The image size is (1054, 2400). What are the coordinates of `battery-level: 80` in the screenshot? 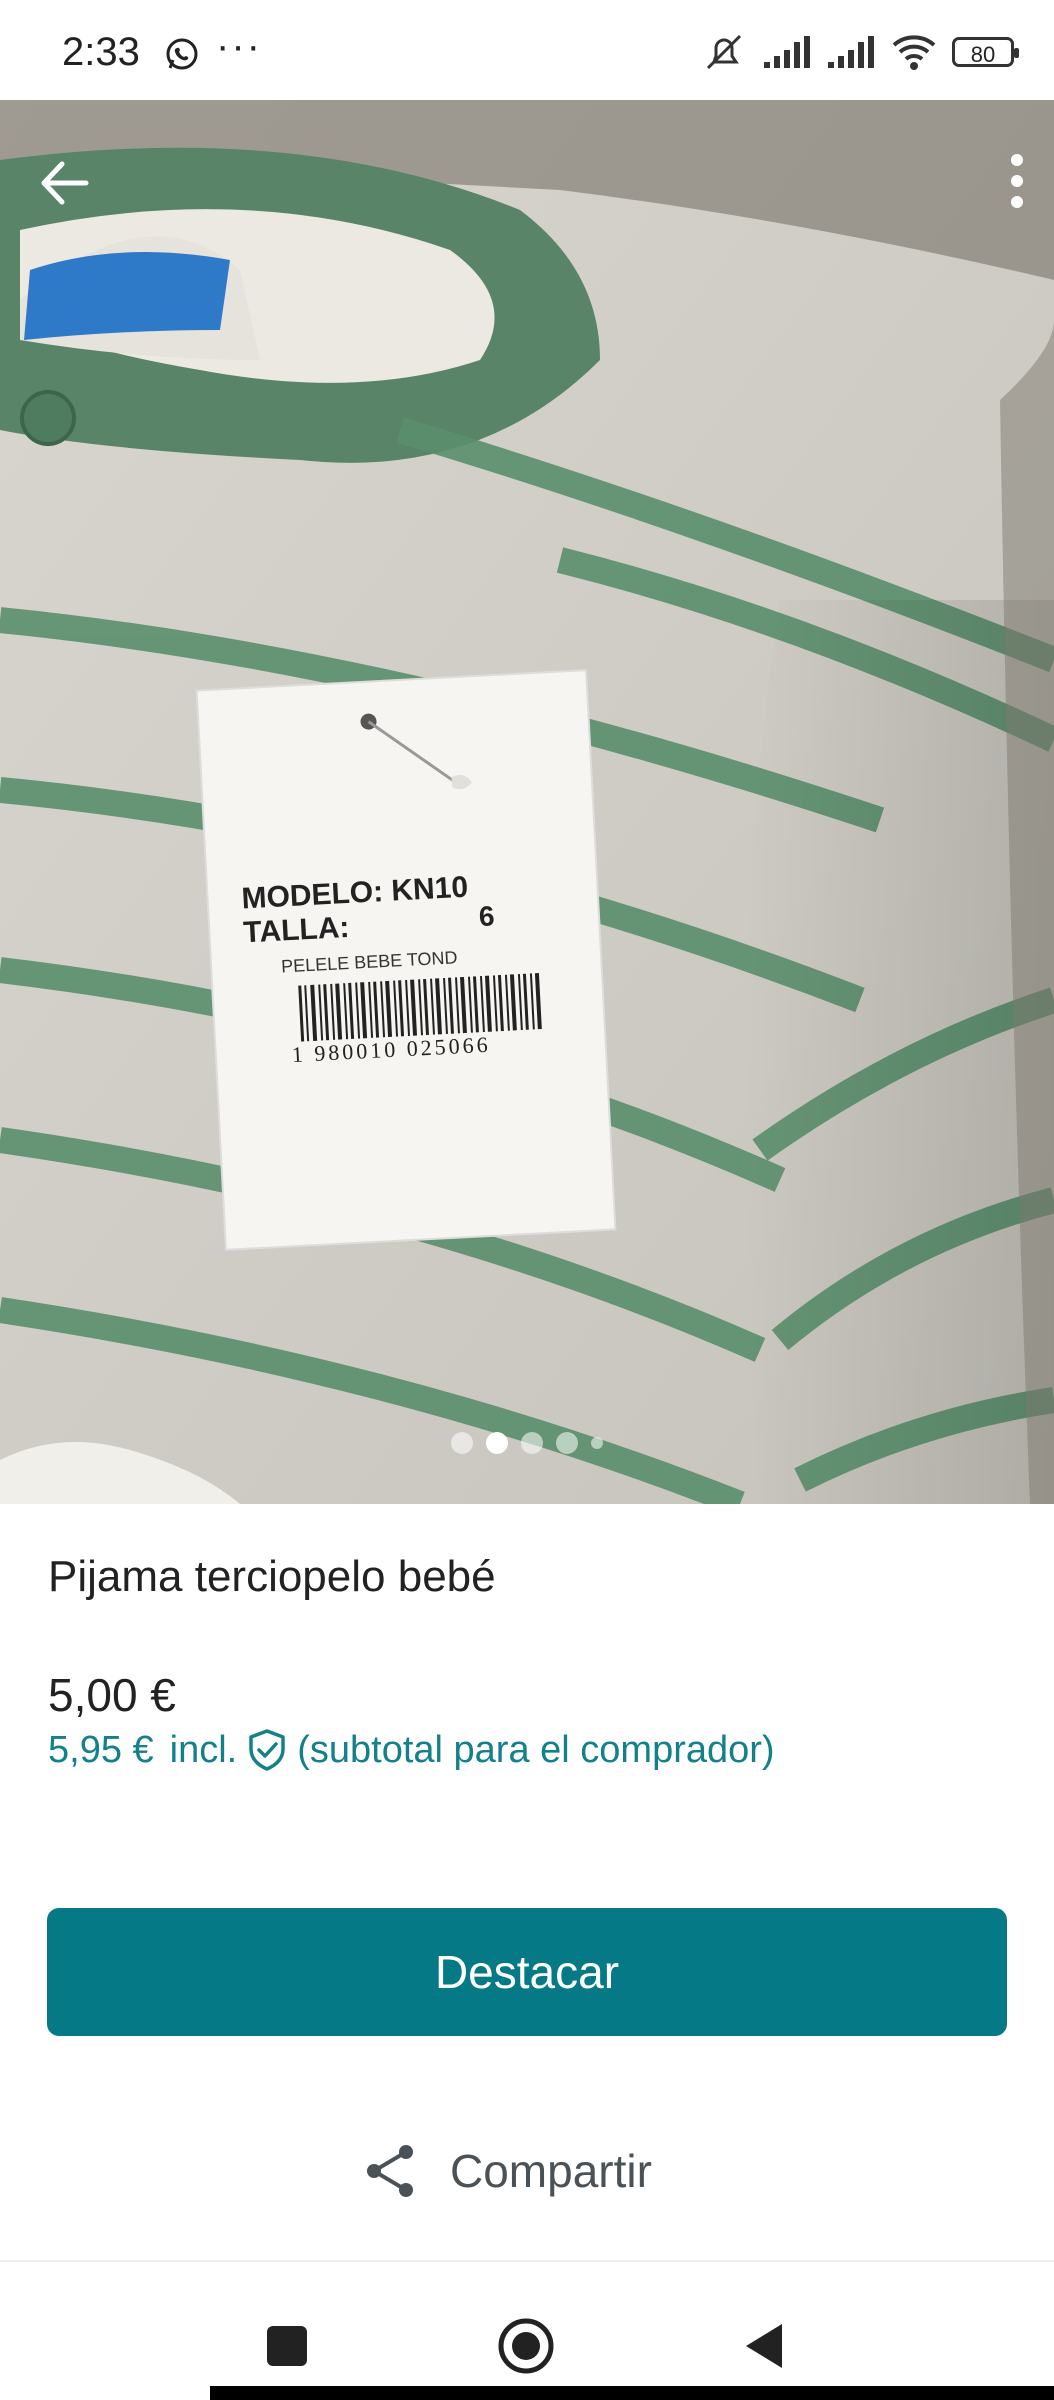 It's located at (983, 54).